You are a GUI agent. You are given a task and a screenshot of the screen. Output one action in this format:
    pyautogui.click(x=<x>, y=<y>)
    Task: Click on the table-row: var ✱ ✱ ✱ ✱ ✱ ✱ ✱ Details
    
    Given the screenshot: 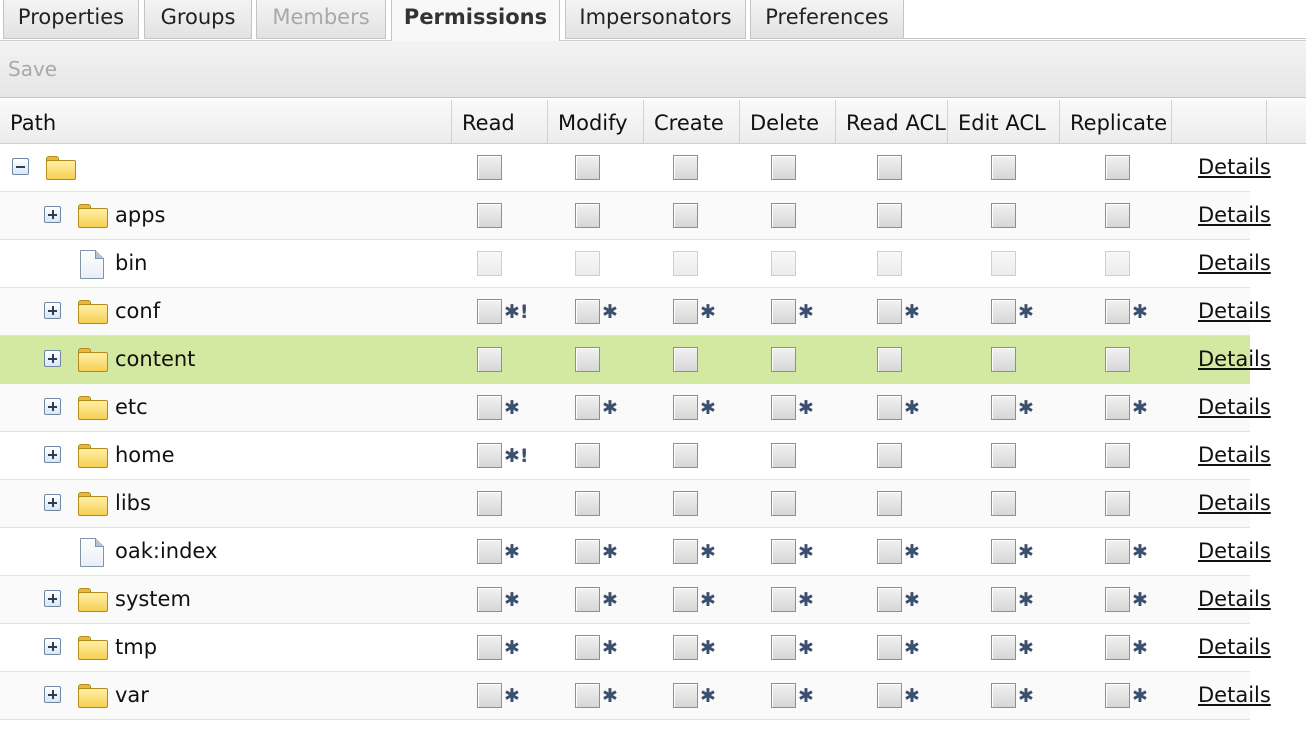 What is the action you would take?
    pyautogui.click(x=635, y=696)
    